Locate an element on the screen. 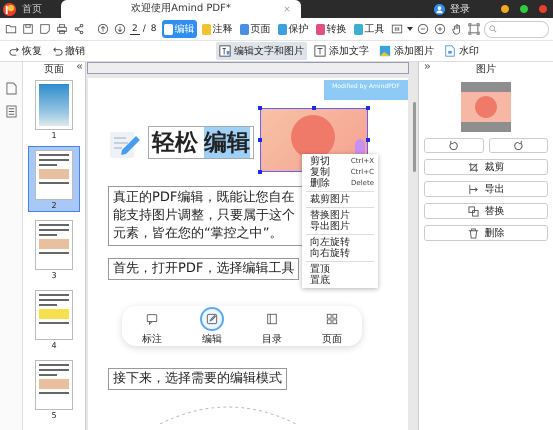  redo-button: 恢复 is located at coordinates (25, 51).